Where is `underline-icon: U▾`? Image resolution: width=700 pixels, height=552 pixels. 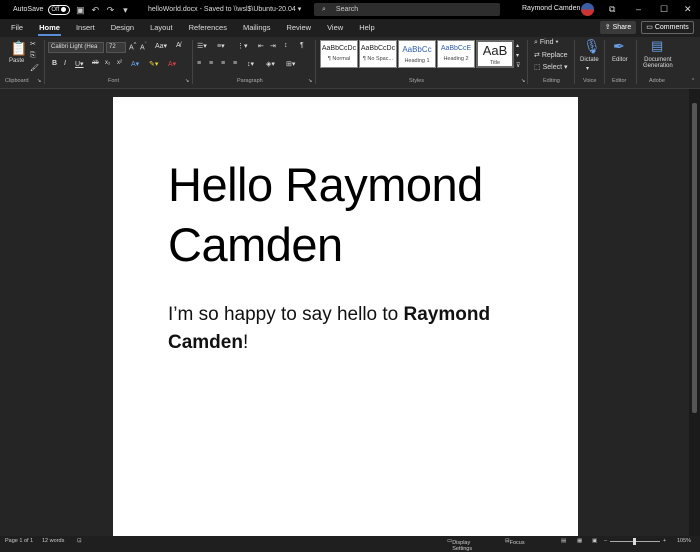 underline-icon: U▾ is located at coordinates (79, 64).